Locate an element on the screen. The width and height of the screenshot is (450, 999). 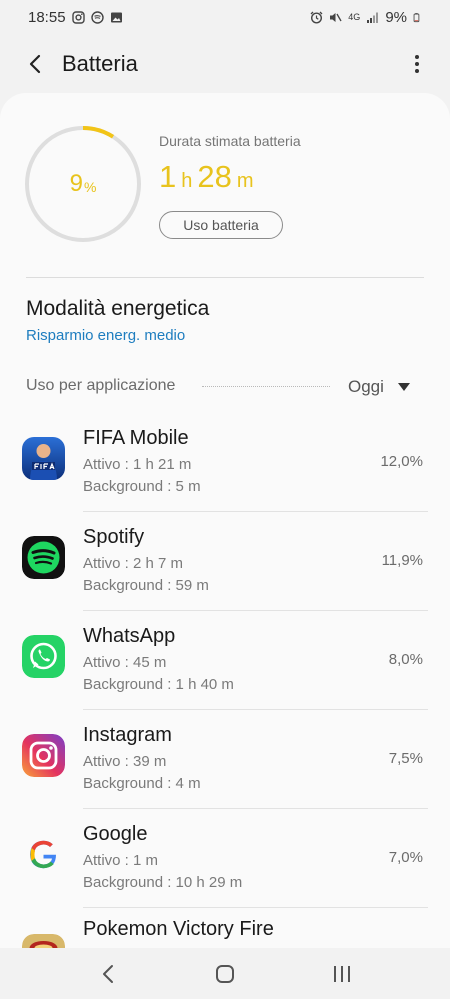
usage-per-app-label: Uso per applicazione is located at coordinates (101, 385).